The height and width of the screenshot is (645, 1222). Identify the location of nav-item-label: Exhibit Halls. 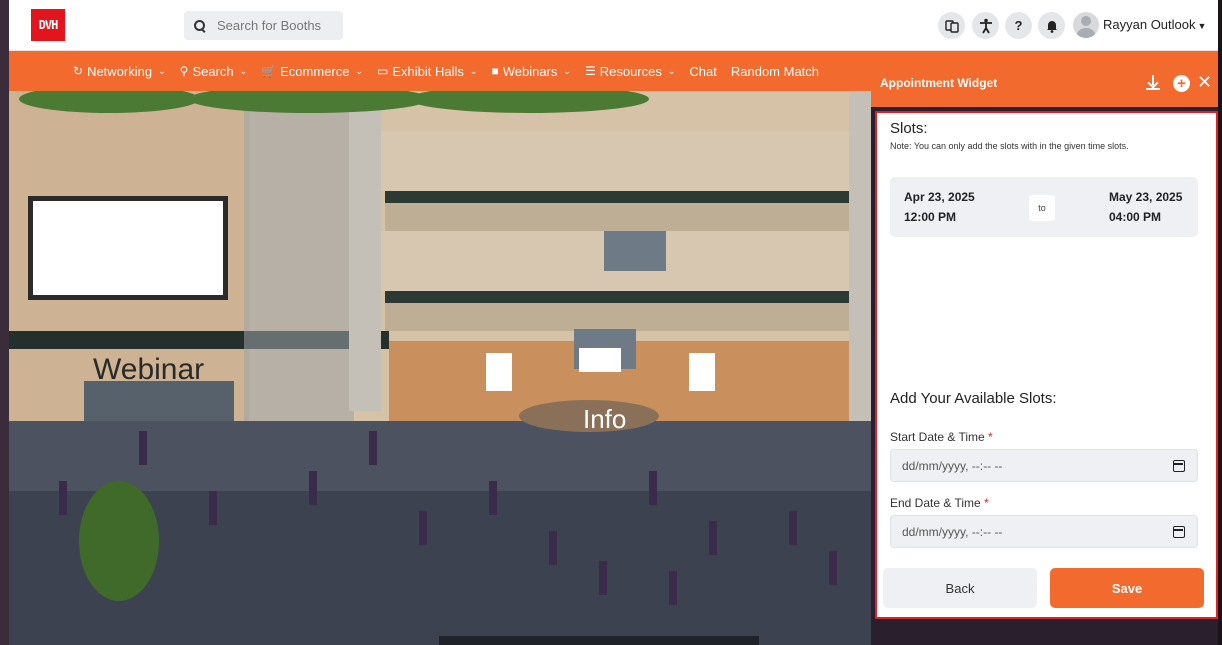
(428, 71).